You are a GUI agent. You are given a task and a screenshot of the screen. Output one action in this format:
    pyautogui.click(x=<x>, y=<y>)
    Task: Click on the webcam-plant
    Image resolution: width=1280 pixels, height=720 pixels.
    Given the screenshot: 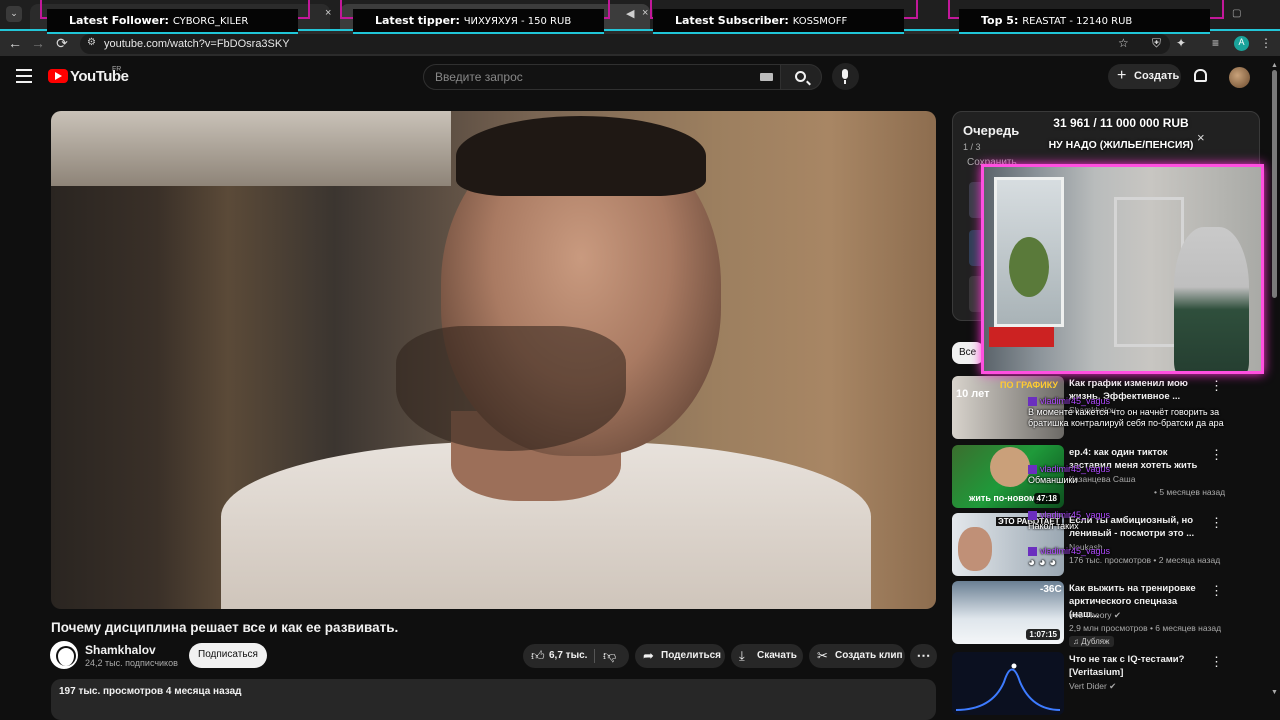 What is the action you would take?
    pyautogui.click(x=1029, y=267)
    